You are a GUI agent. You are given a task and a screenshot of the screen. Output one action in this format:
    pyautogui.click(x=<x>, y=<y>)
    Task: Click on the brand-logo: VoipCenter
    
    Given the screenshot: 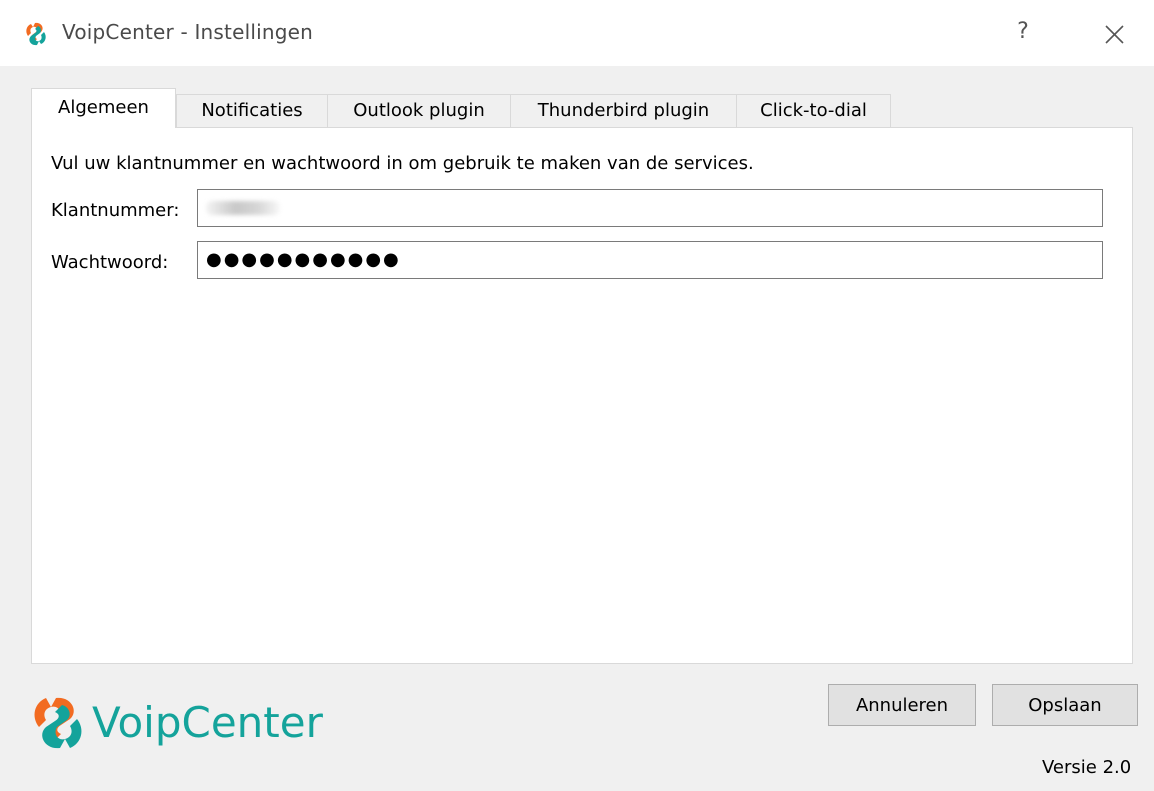 What is the action you would take?
    pyautogui.click(x=174, y=723)
    